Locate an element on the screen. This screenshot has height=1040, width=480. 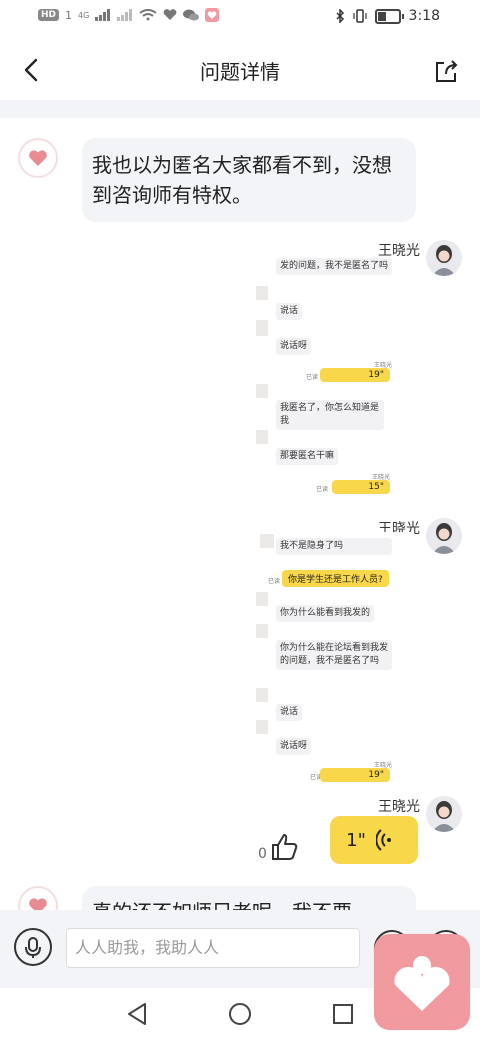
heart-avatar-icon is located at coordinates (38, 158).